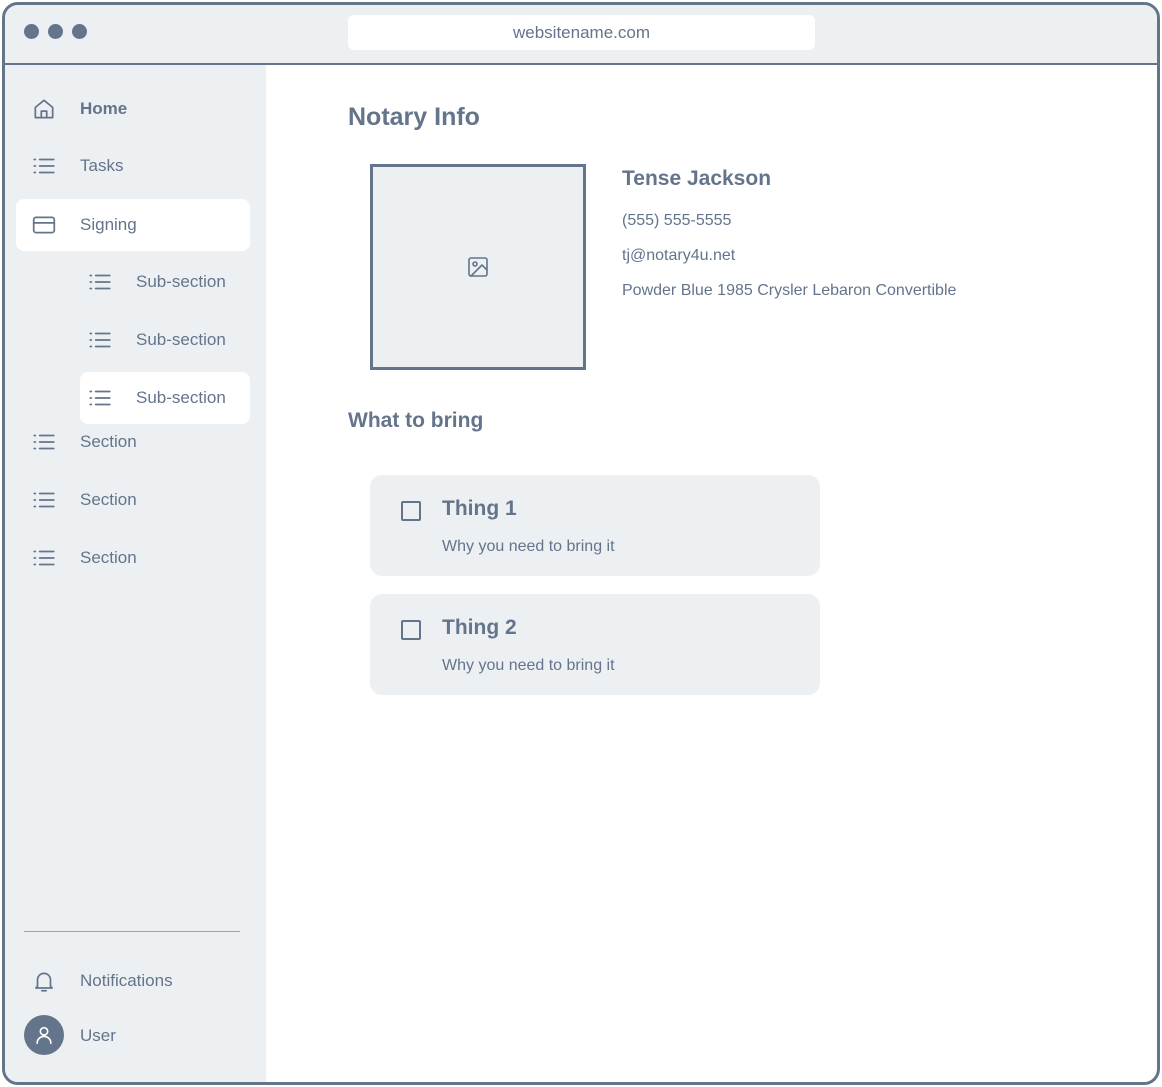  Describe the element at coordinates (104, 108) in the screenshot. I see `sidebar-item-label: Home` at that location.